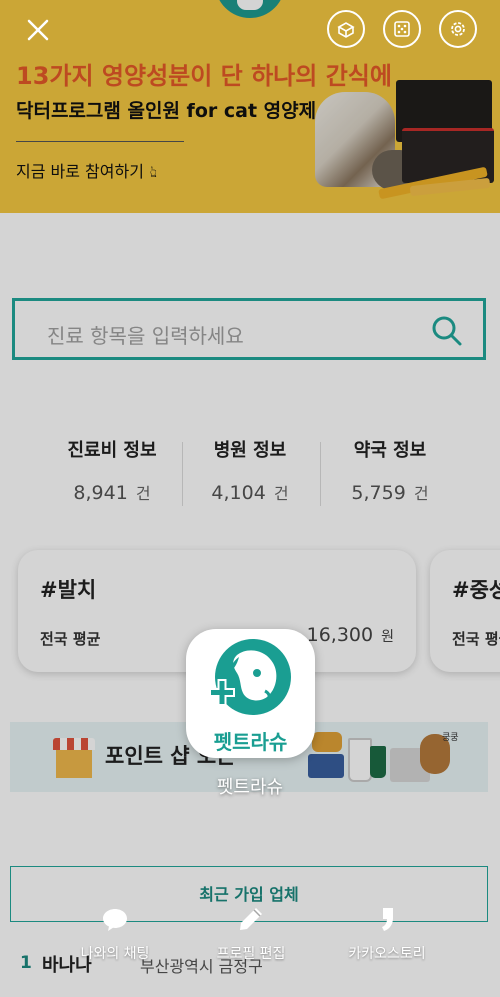 This screenshot has width=500, height=997. I want to click on chat-with-myself-button: 나와의 채팅, so click(115, 934).